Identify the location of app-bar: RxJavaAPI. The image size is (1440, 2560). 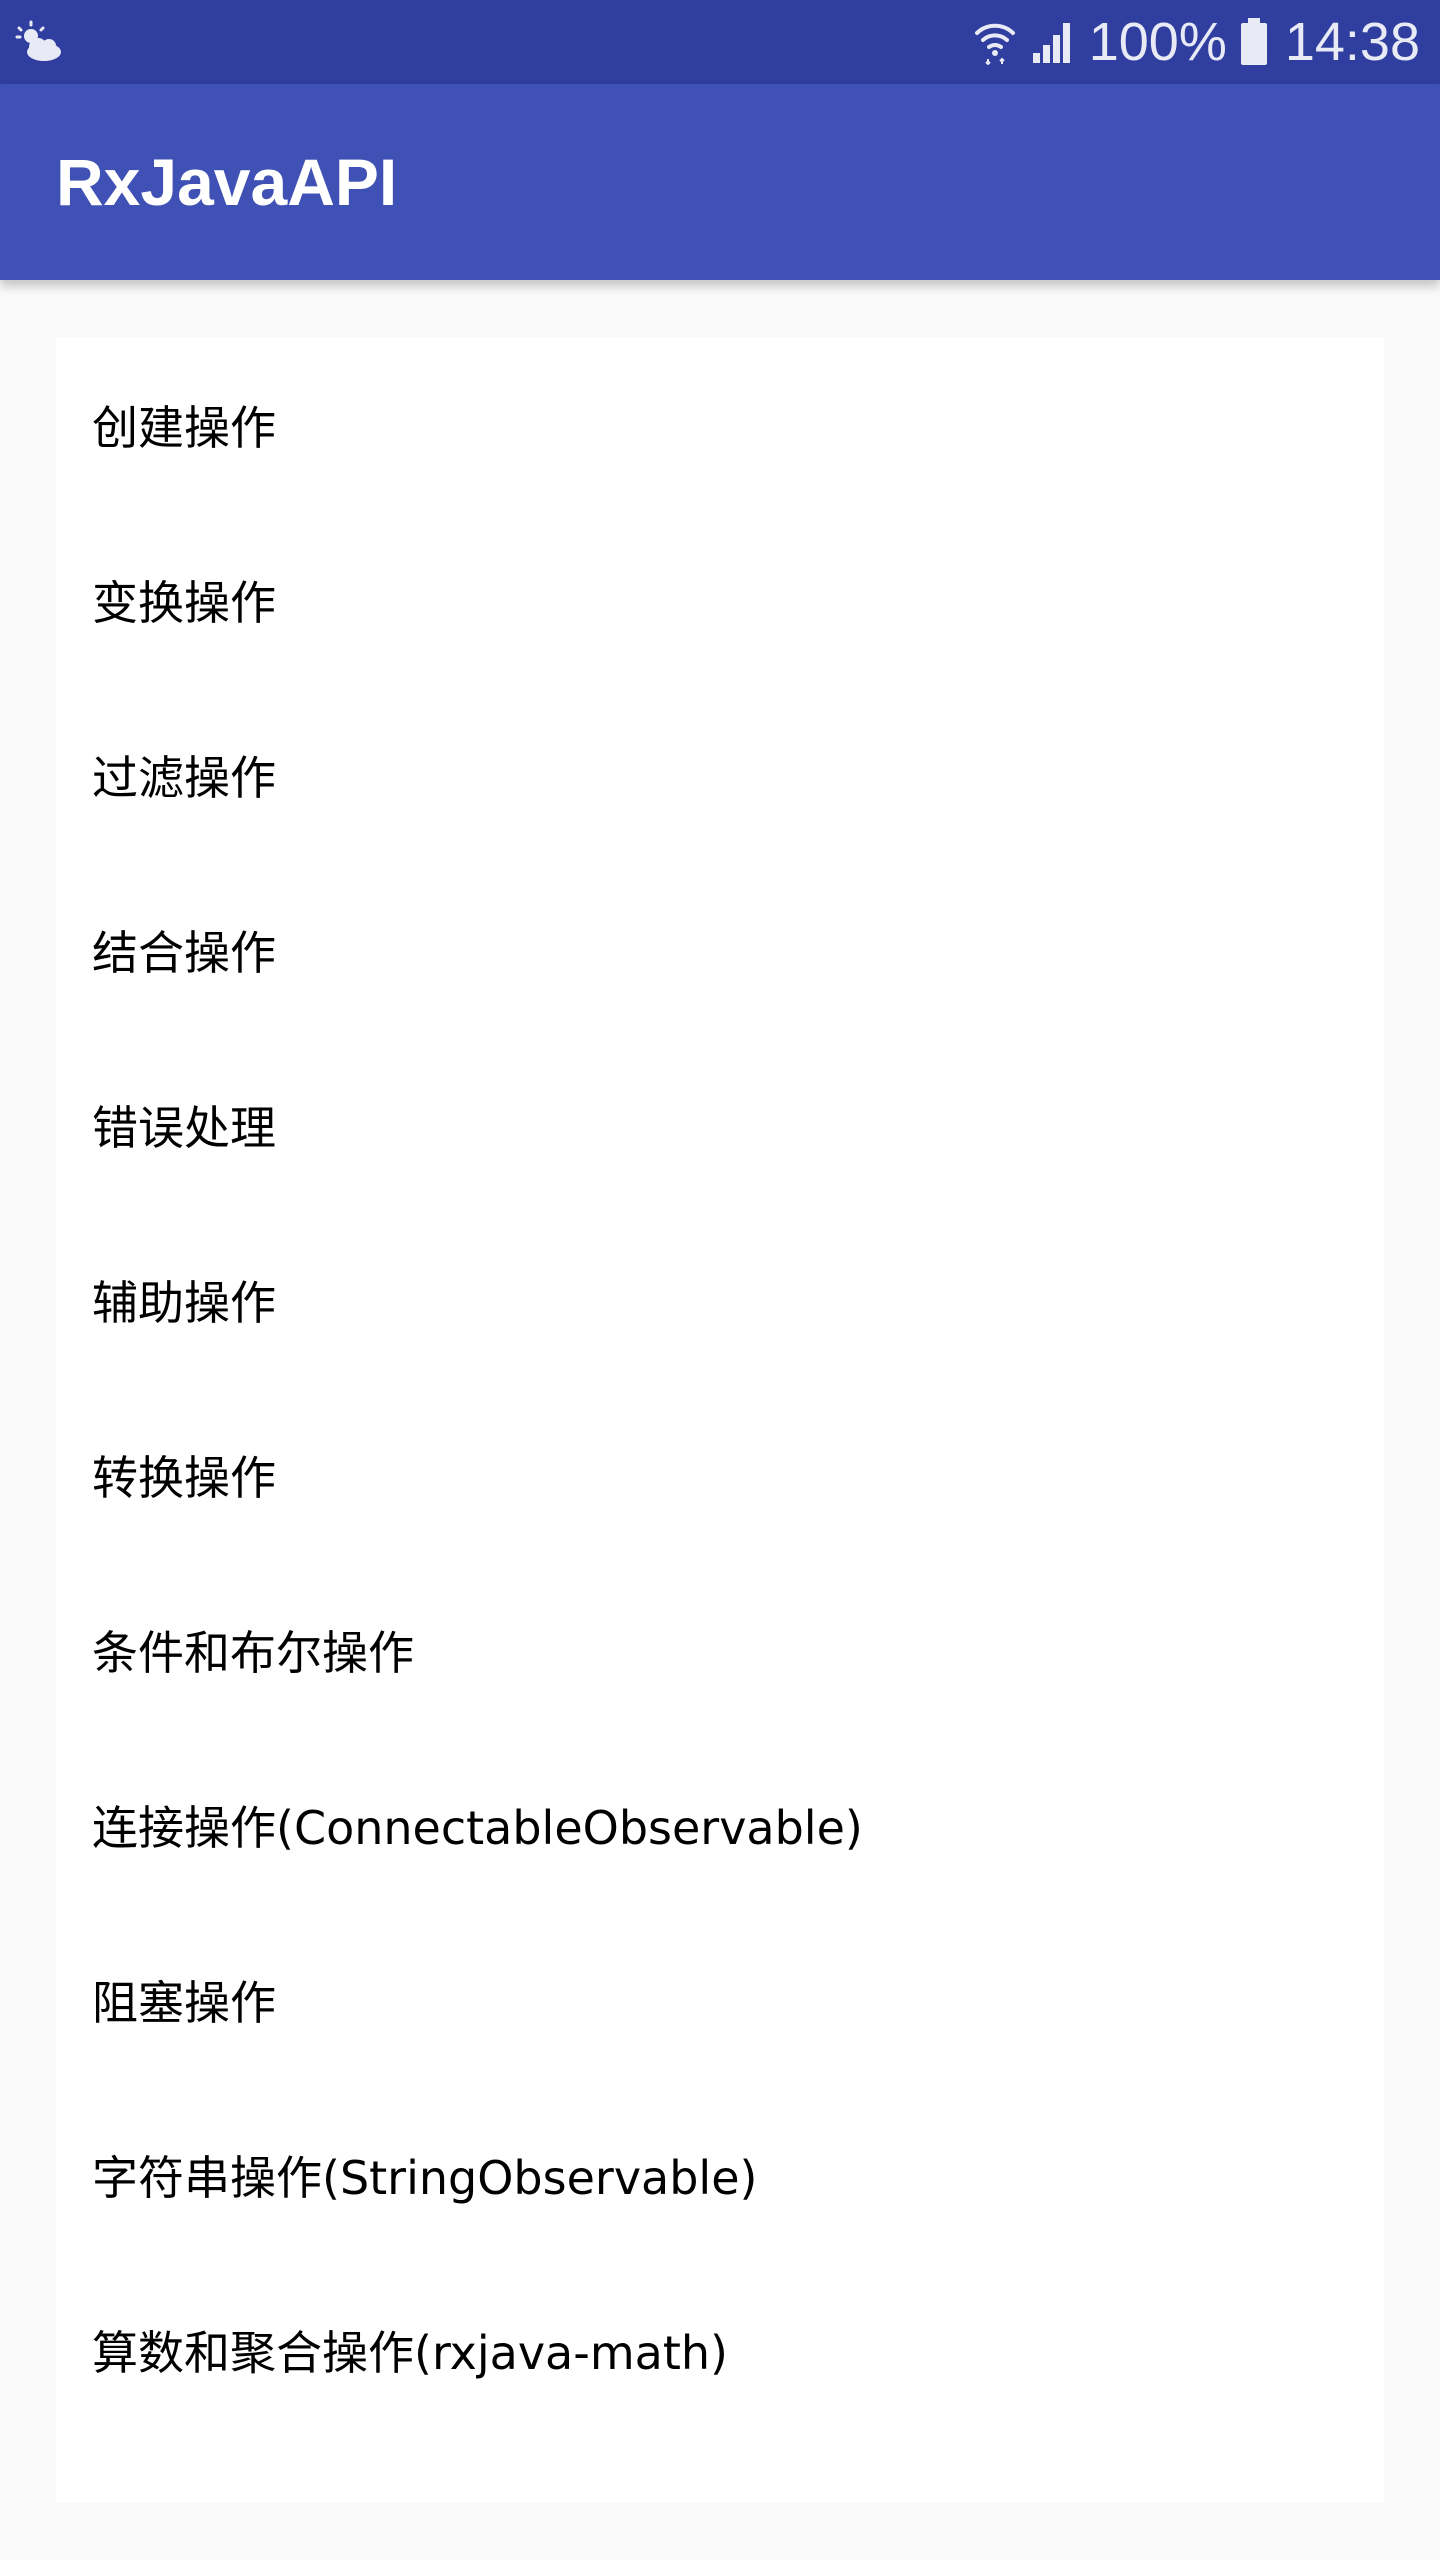
(720, 182).